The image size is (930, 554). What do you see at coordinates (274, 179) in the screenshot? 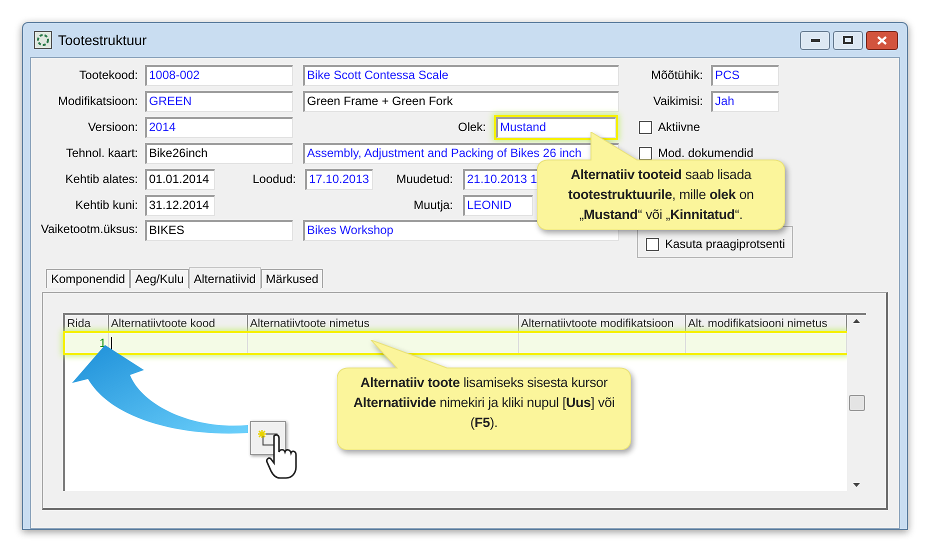
I see `field-label: Loodud:` at bounding box center [274, 179].